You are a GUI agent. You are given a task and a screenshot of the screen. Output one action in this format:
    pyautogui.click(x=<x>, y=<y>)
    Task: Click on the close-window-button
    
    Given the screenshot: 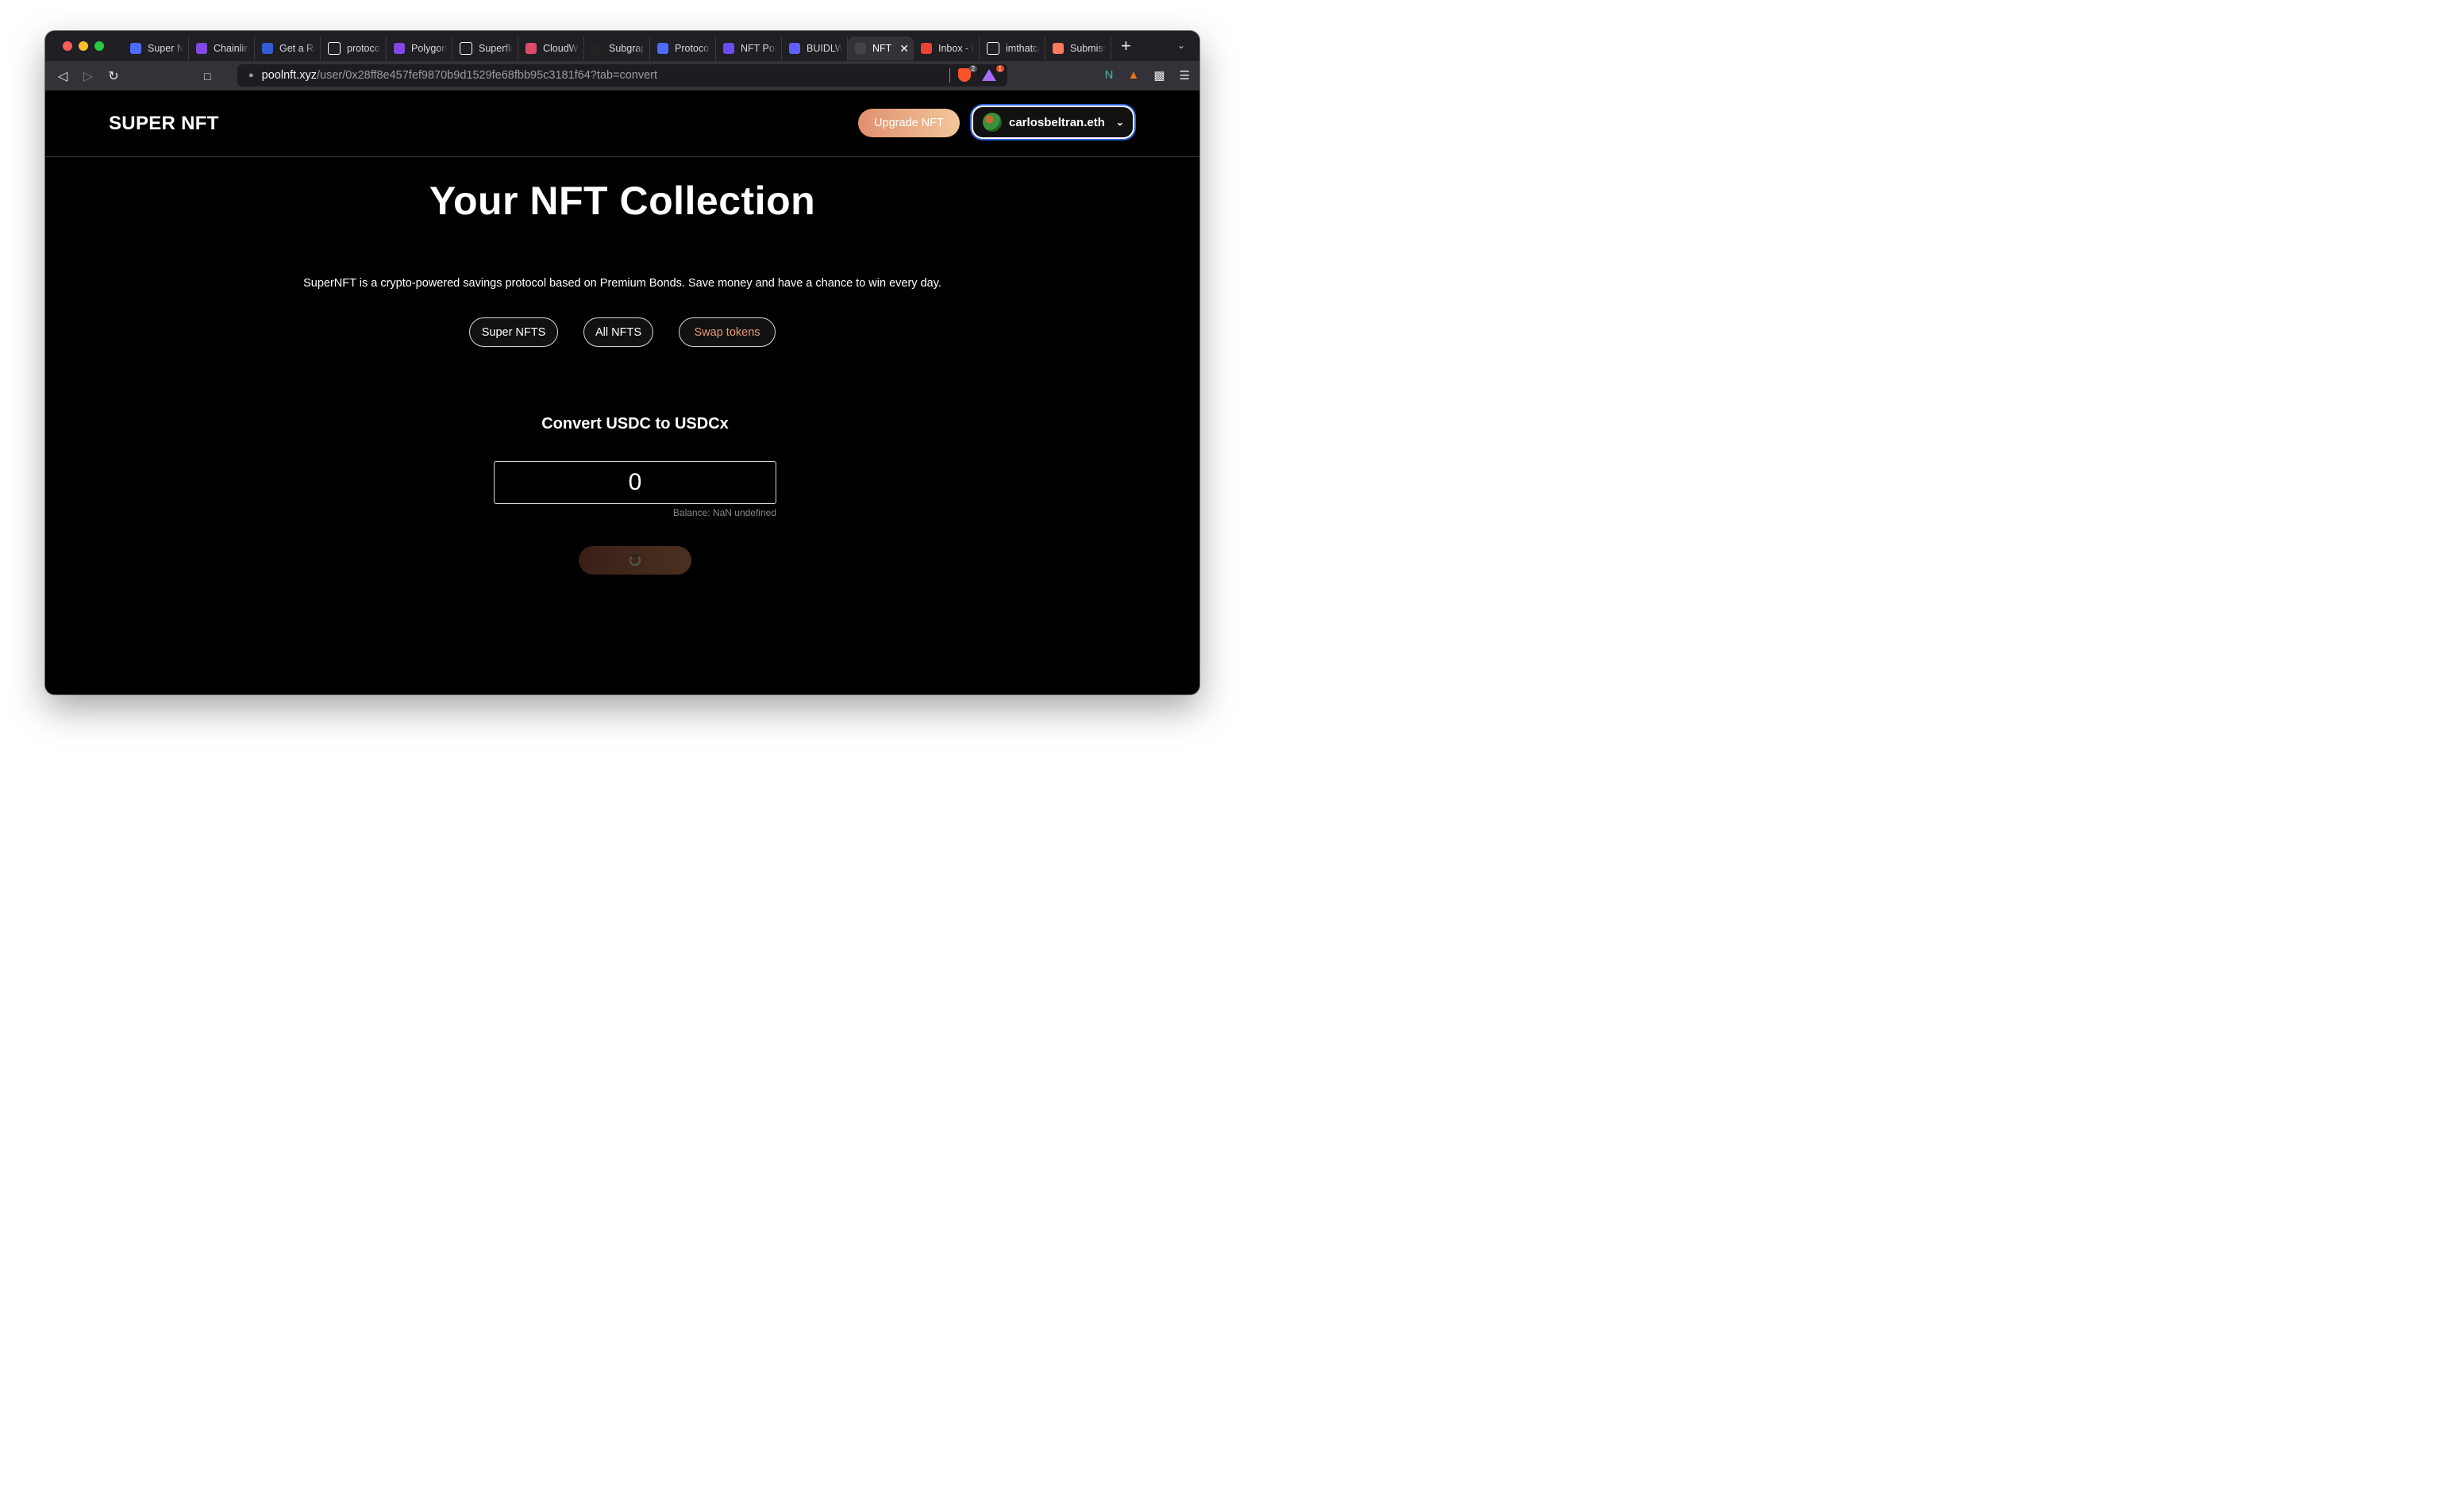 What is the action you would take?
    pyautogui.click(x=67, y=46)
    